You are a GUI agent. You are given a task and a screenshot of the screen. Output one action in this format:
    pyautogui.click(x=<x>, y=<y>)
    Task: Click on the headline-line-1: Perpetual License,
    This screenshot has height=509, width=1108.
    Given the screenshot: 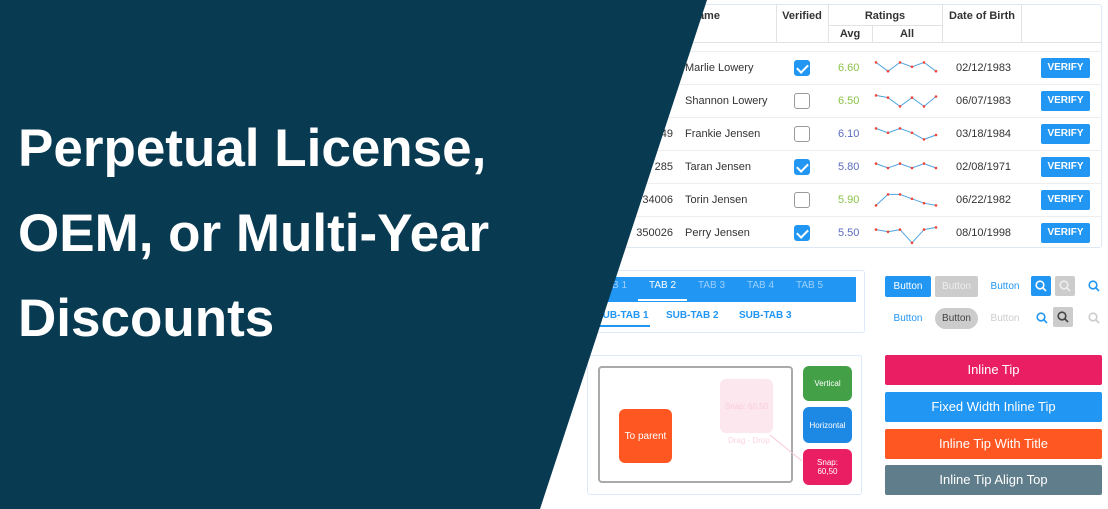 What is the action you would take?
    pyautogui.click(x=252, y=148)
    